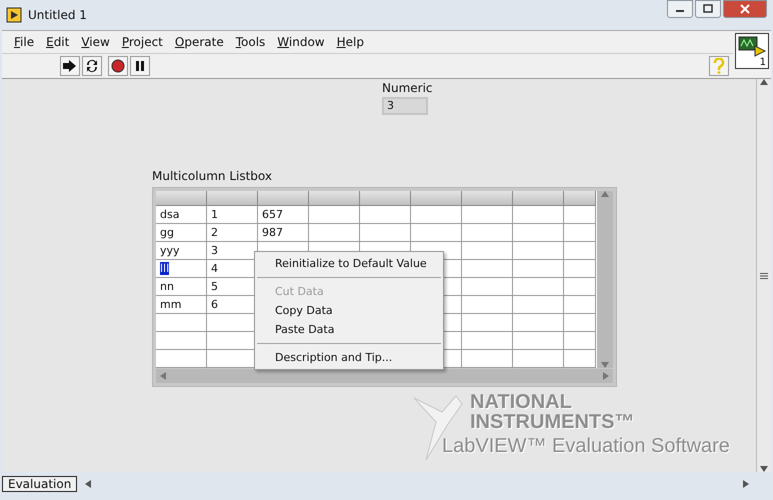 The image size is (773, 500). Describe the element at coordinates (283, 233) in the screenshot. I see `table-cell: 987` at that location.